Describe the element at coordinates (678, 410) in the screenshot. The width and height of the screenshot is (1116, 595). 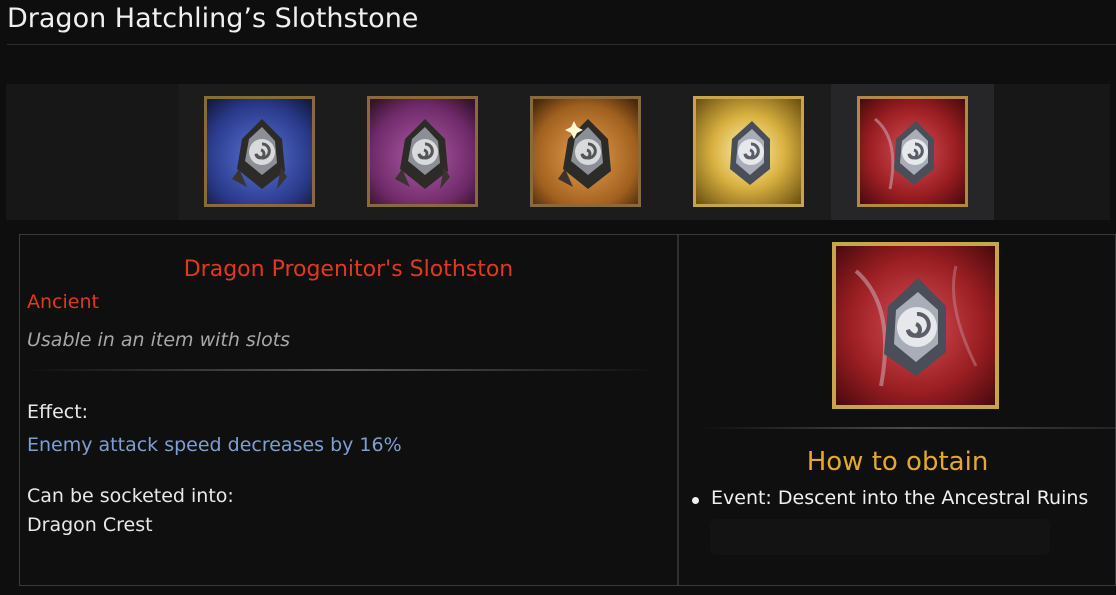
I see `panel-divider` at that location.